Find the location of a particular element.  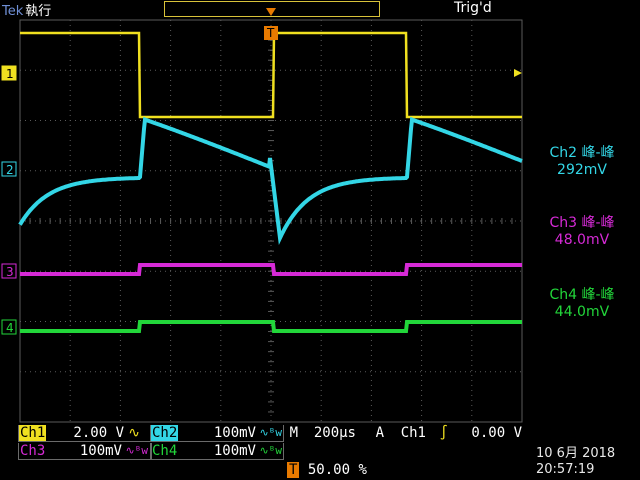

ch2-coupling-icon: ∿ᴮw is located at coordinates (270, 432).